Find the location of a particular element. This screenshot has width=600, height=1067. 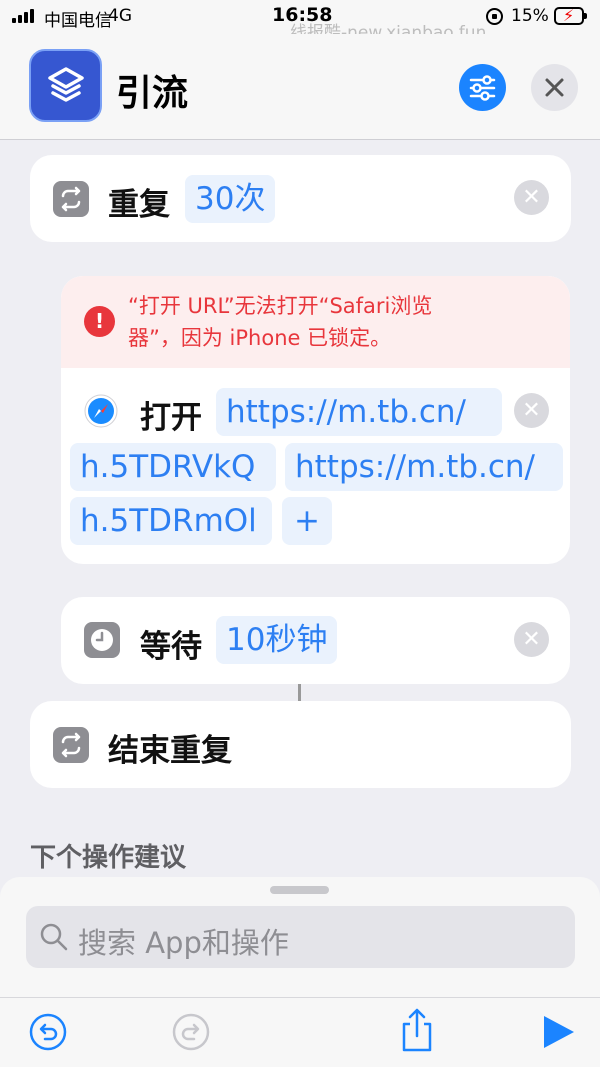

share-button is located at coordinates (417, 1030).